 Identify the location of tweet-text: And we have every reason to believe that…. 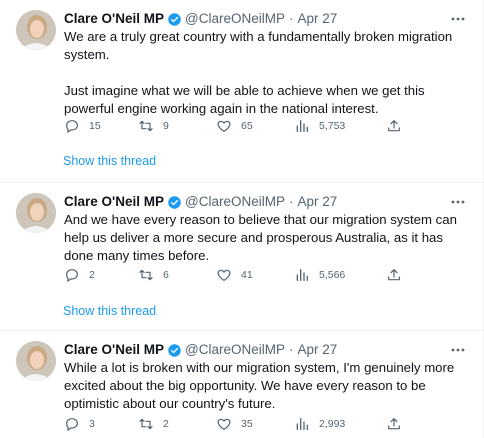
(265, 238).